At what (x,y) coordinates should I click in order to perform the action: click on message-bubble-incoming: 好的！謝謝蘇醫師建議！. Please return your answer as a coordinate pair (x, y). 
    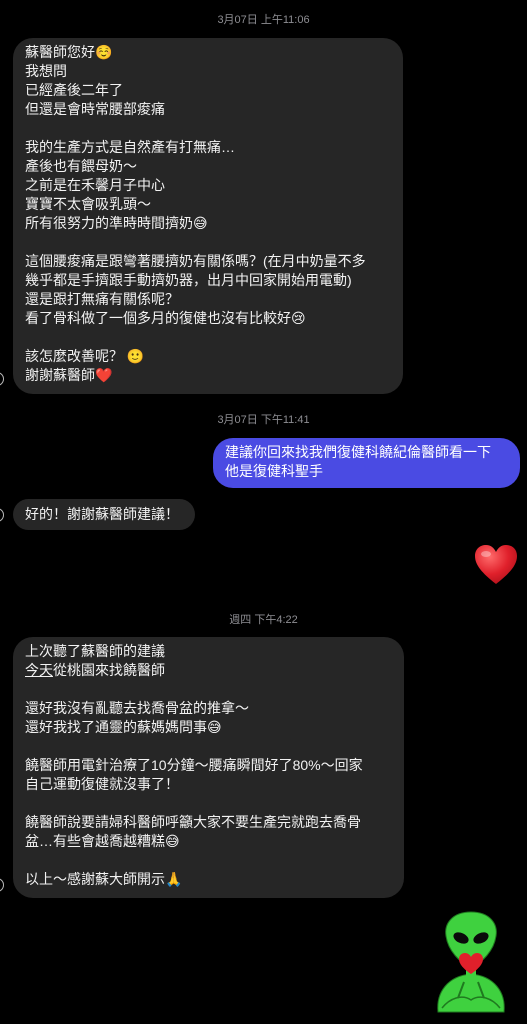
    Looking at the image, I should click on (104, 514).